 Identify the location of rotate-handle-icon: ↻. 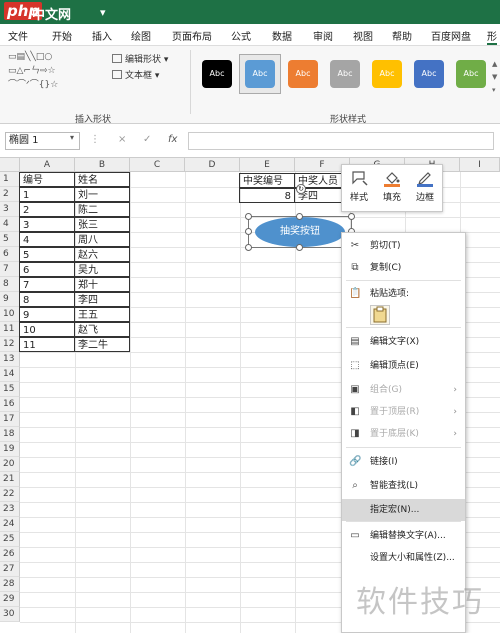
(301, 189).